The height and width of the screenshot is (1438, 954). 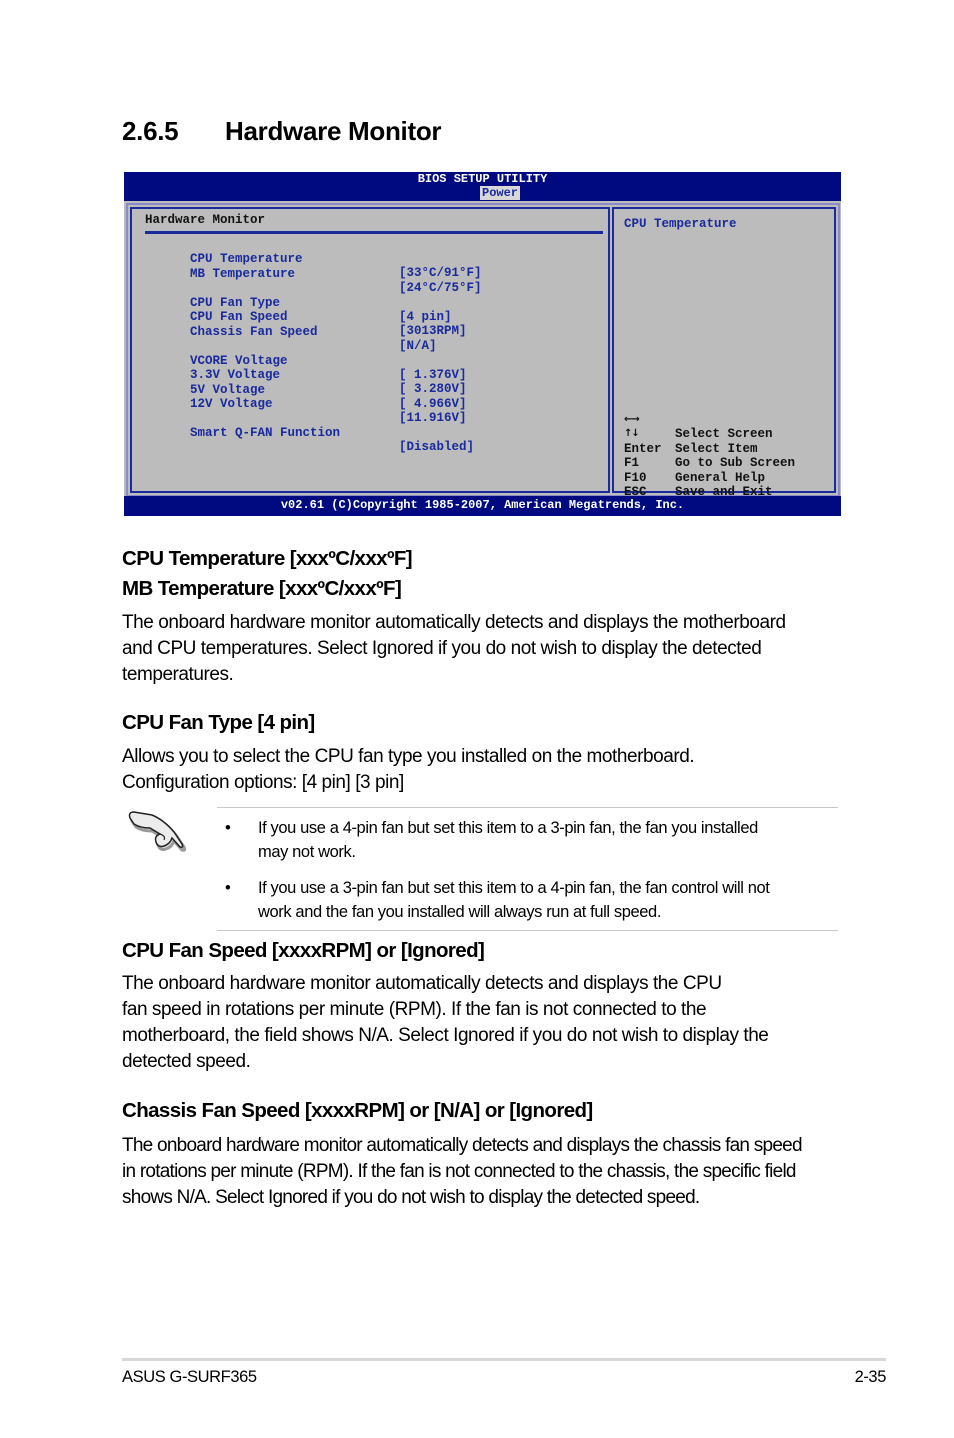 What do you see at coordinates (500, 193) in the screenshot?
I see `tab-power: Power` at bounding box center [500, 193].